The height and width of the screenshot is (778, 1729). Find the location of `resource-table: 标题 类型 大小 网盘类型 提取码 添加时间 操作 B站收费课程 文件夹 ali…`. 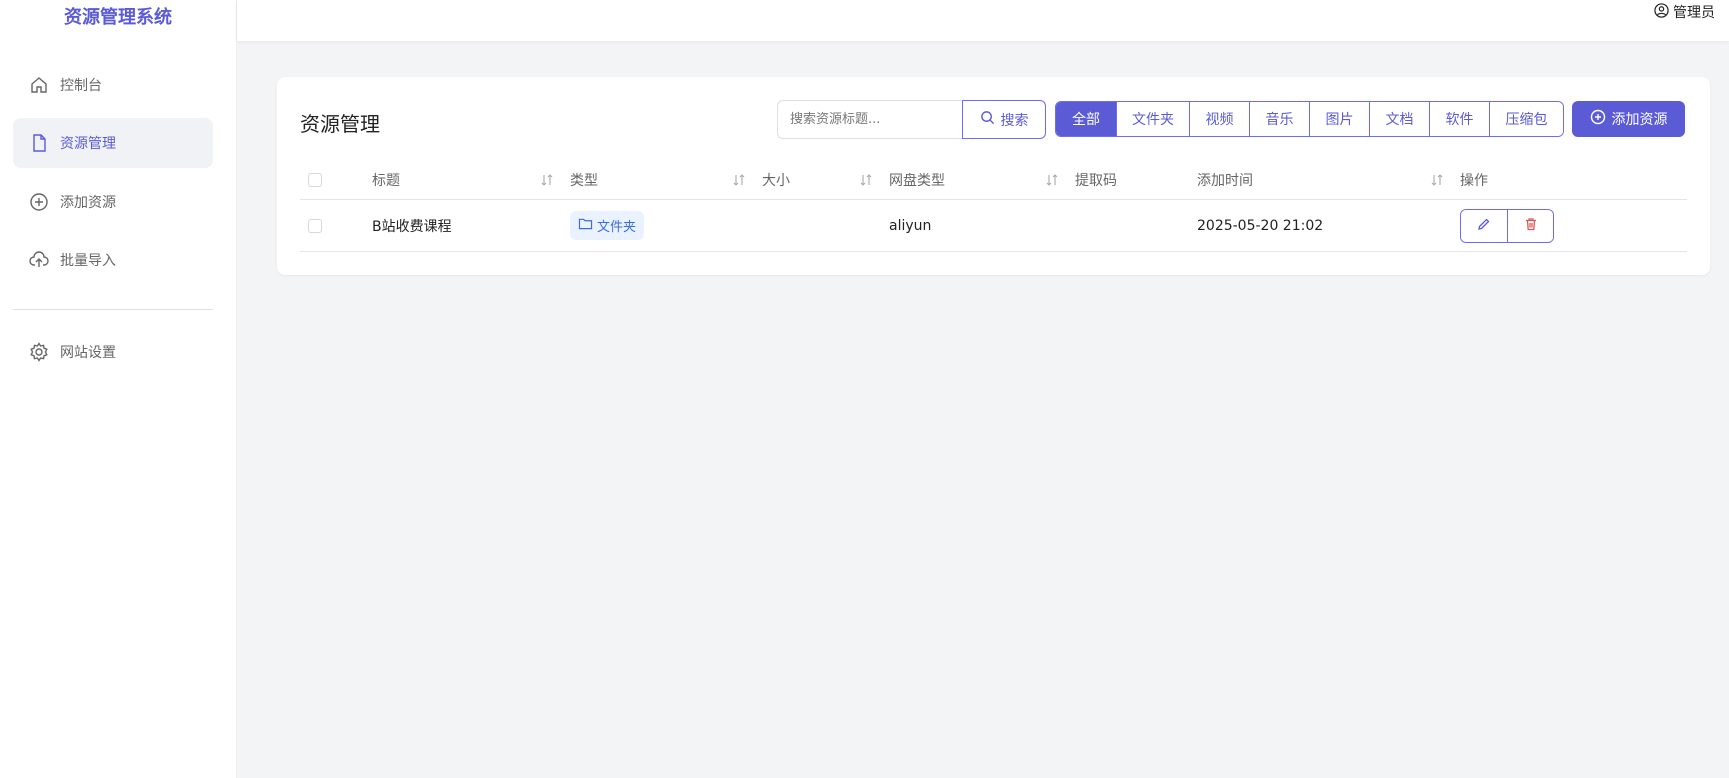

resource-table: 标题 类型 大小 网盘类型 提取码 添加时间 操作 B站收费课程 文件夹 ali… is located at coordinates (993, 206).